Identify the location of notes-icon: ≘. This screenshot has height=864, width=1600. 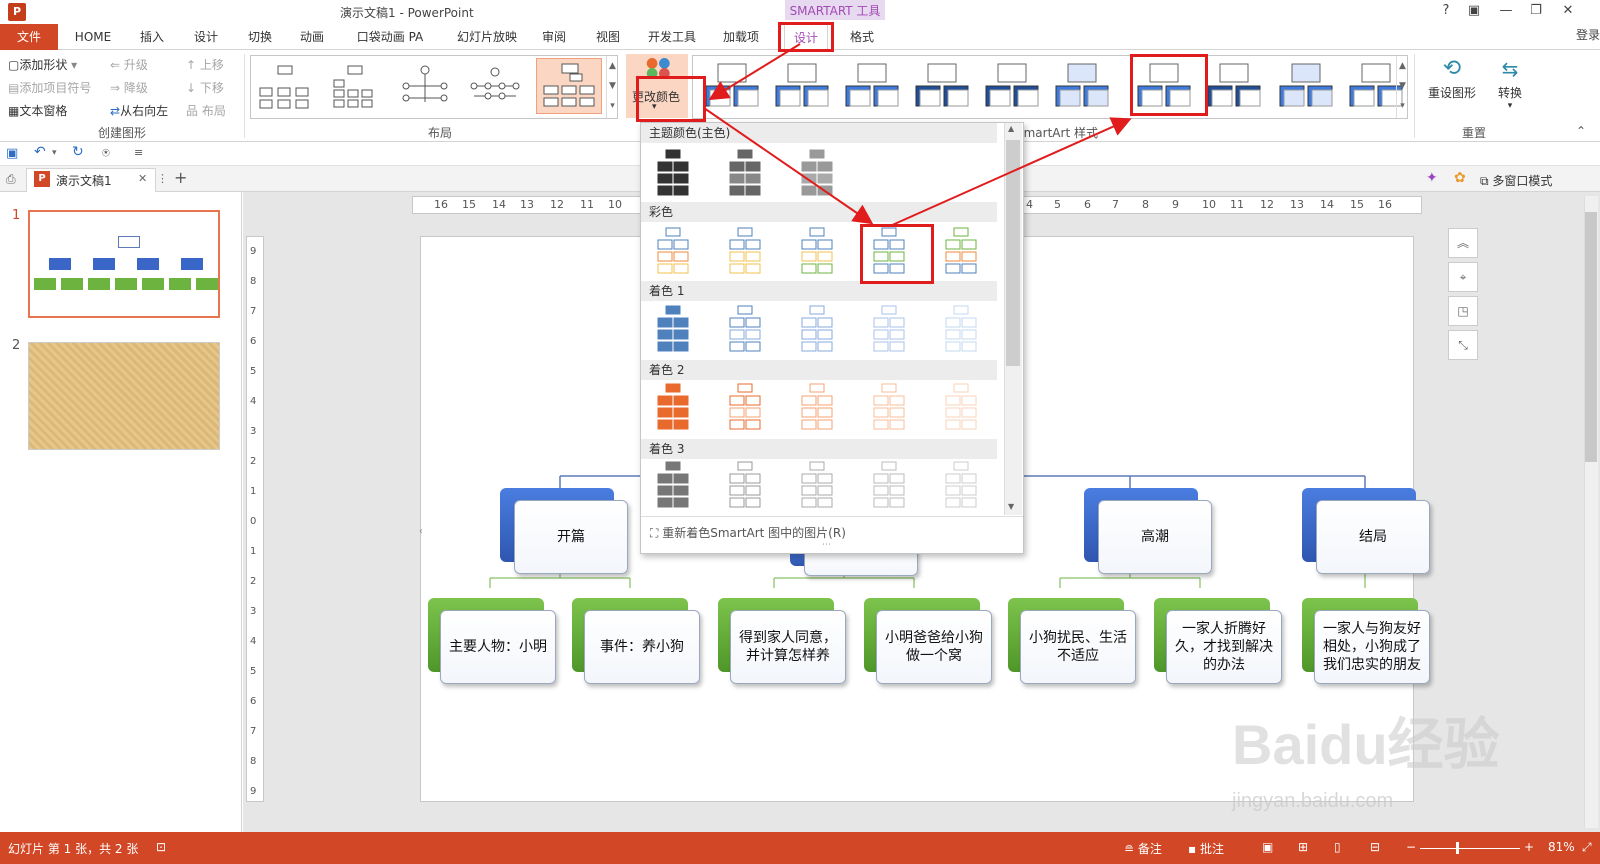
(1131, 849).